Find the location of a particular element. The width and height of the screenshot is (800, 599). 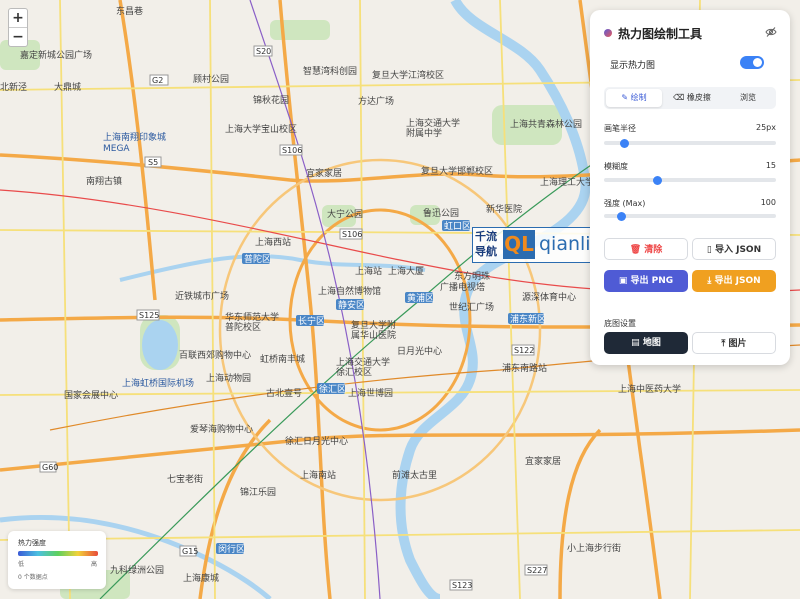

legend-low: 低 is located at coordinates (21, 564).